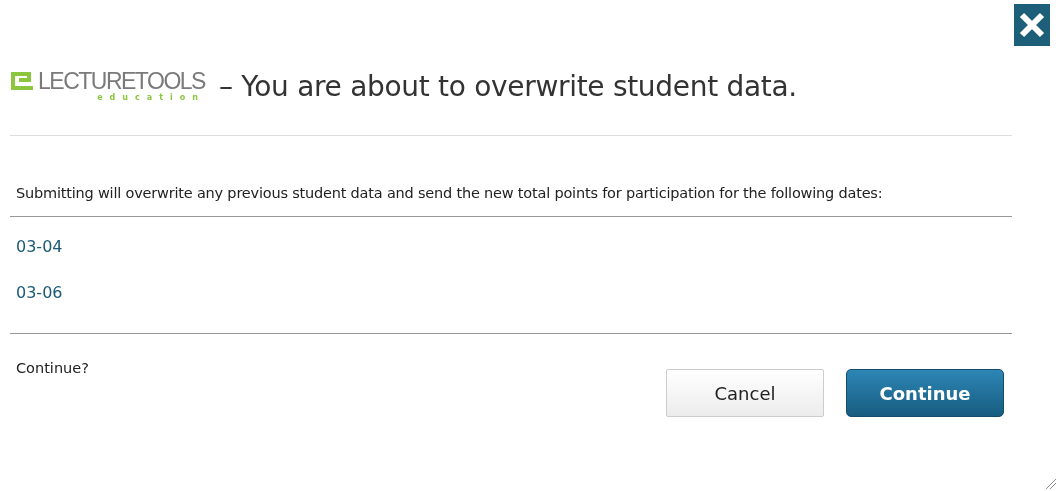 The height and width of the screenshot is (491, 1058). I want to click on cancel-button: Cancel, so click(745, 393).